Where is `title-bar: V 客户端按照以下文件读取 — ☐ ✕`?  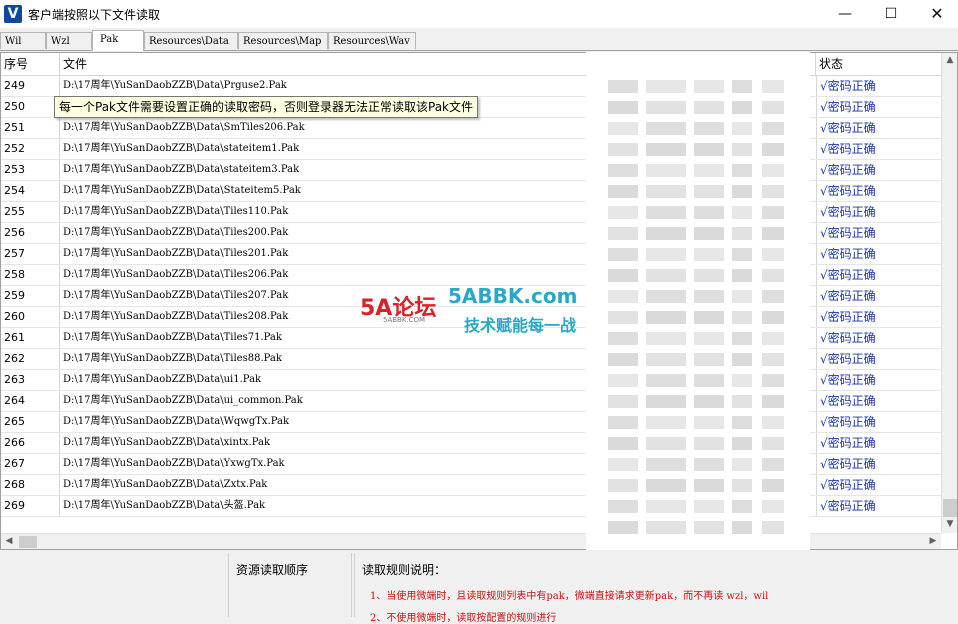 title-bar: V 客户端按照以下文件读取 — ☐ ✕ is located at coordinates (479, 14).